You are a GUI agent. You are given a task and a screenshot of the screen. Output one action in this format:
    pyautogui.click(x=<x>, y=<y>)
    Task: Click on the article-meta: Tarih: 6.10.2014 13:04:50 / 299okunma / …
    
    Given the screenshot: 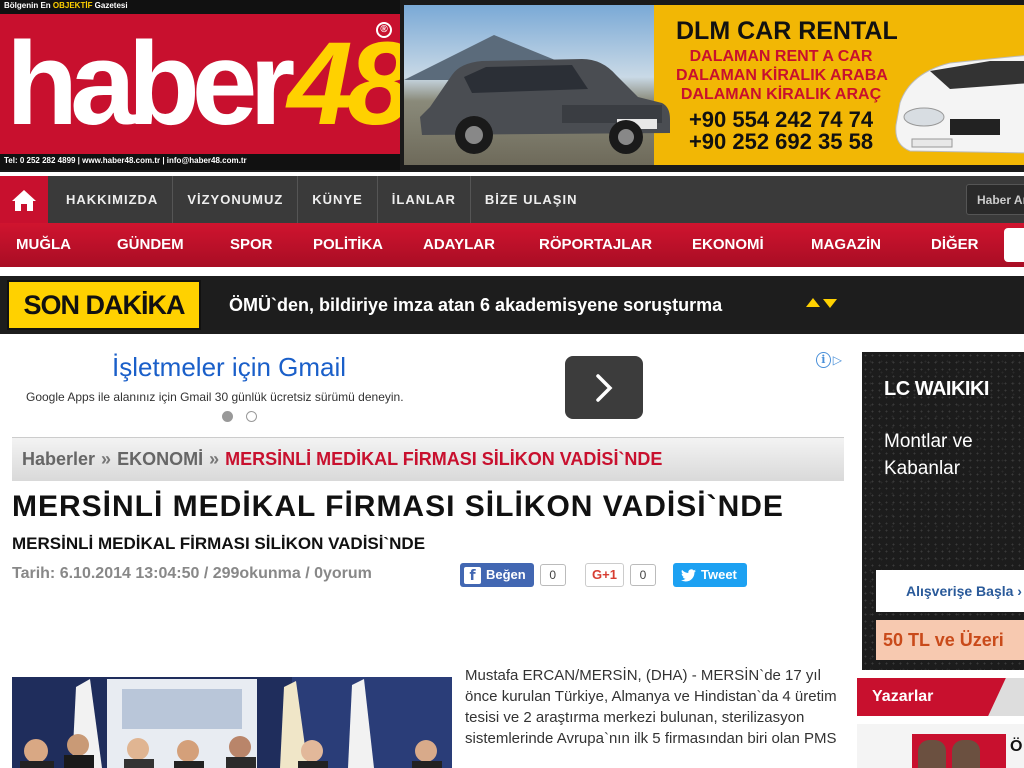 What is the action you would take?
    pyautogui.click(x=192, y=573)
    